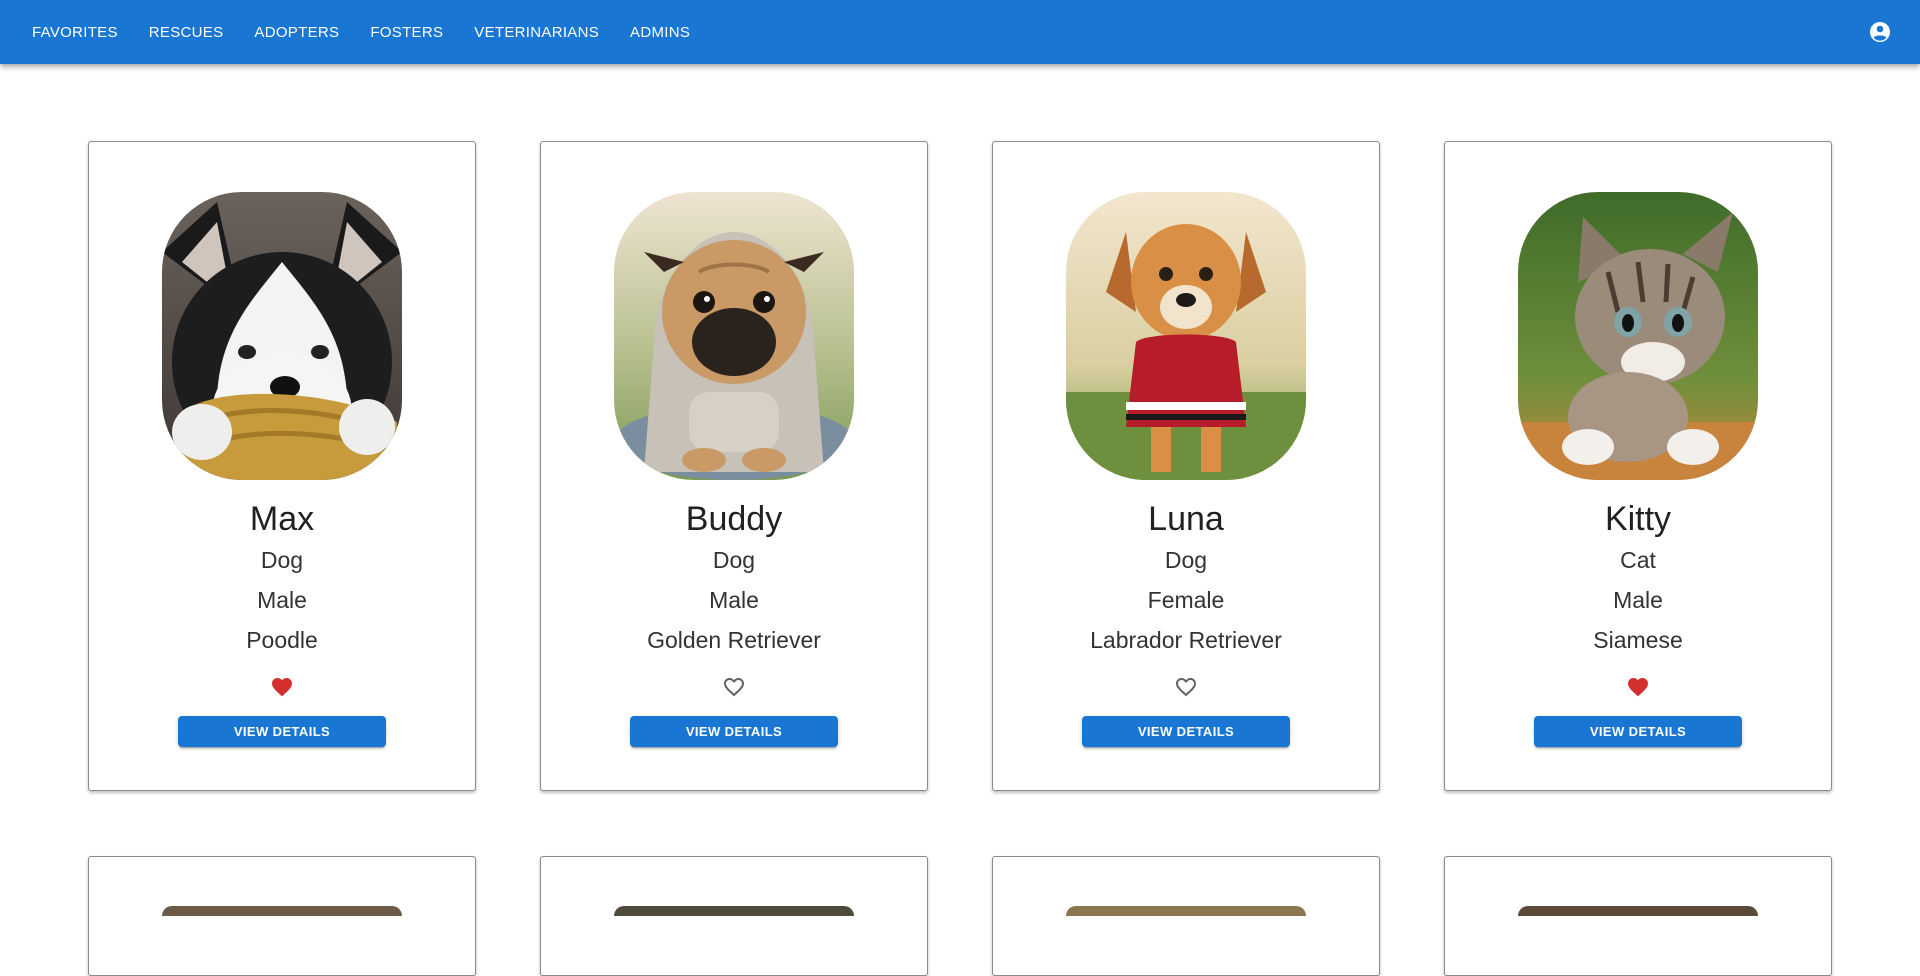 The height and width of the screenshot is (976, 1920). I want to click on pet-breed: Siamese, so click(1638, 640).